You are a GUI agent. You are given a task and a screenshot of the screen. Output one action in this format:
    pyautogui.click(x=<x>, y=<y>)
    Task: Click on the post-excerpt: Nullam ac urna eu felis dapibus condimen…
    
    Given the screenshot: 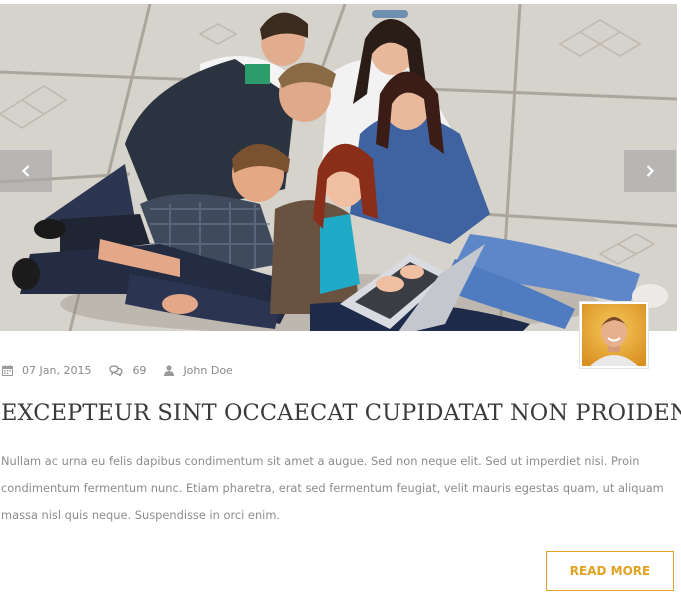 What is the action you would take?
    pyautogui.click(x=332, y=488)
    